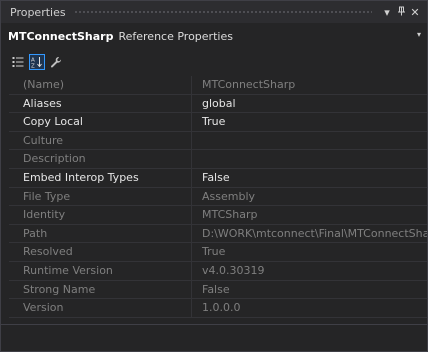  I want to click on property-row: (Name) MTConnectSharp, so click(218, 85).